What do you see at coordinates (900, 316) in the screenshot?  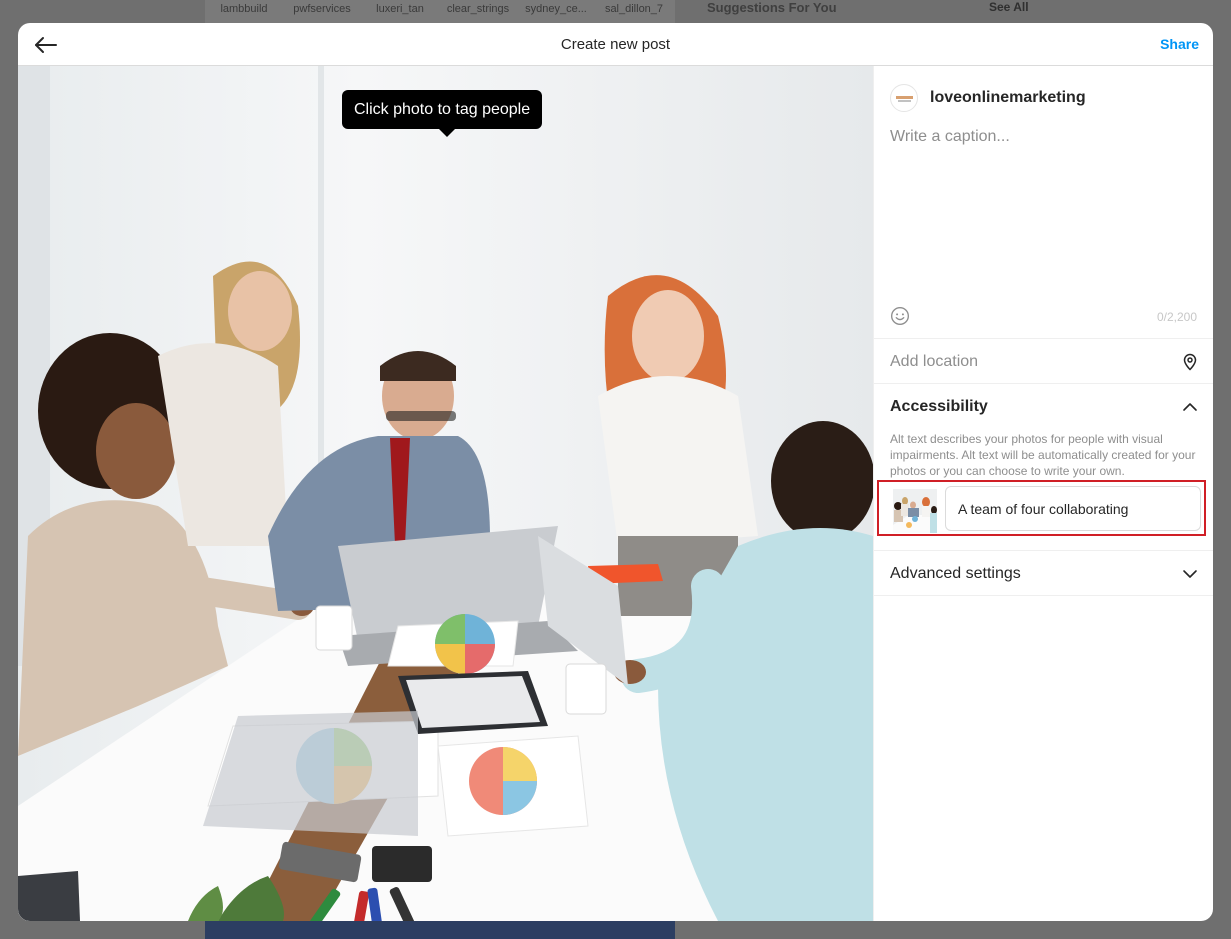 I see `emoji-icon` at bounding box center [900, 316].